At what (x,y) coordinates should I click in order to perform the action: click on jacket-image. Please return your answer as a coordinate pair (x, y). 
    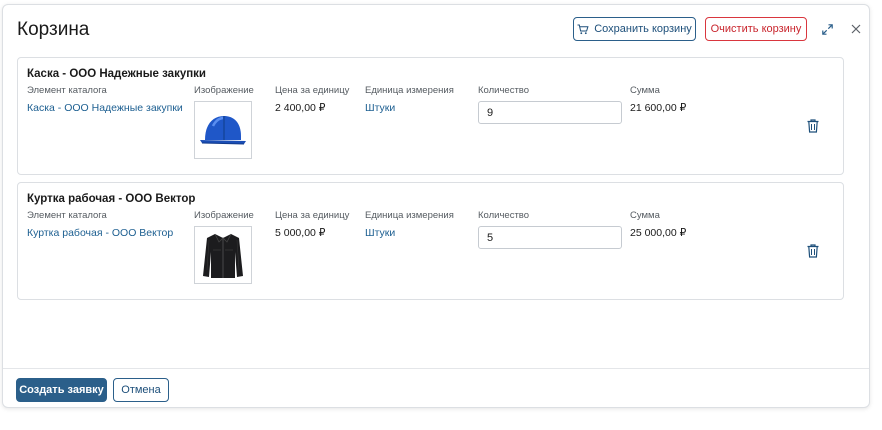
    Looking at the image, I should click on (223, 255).